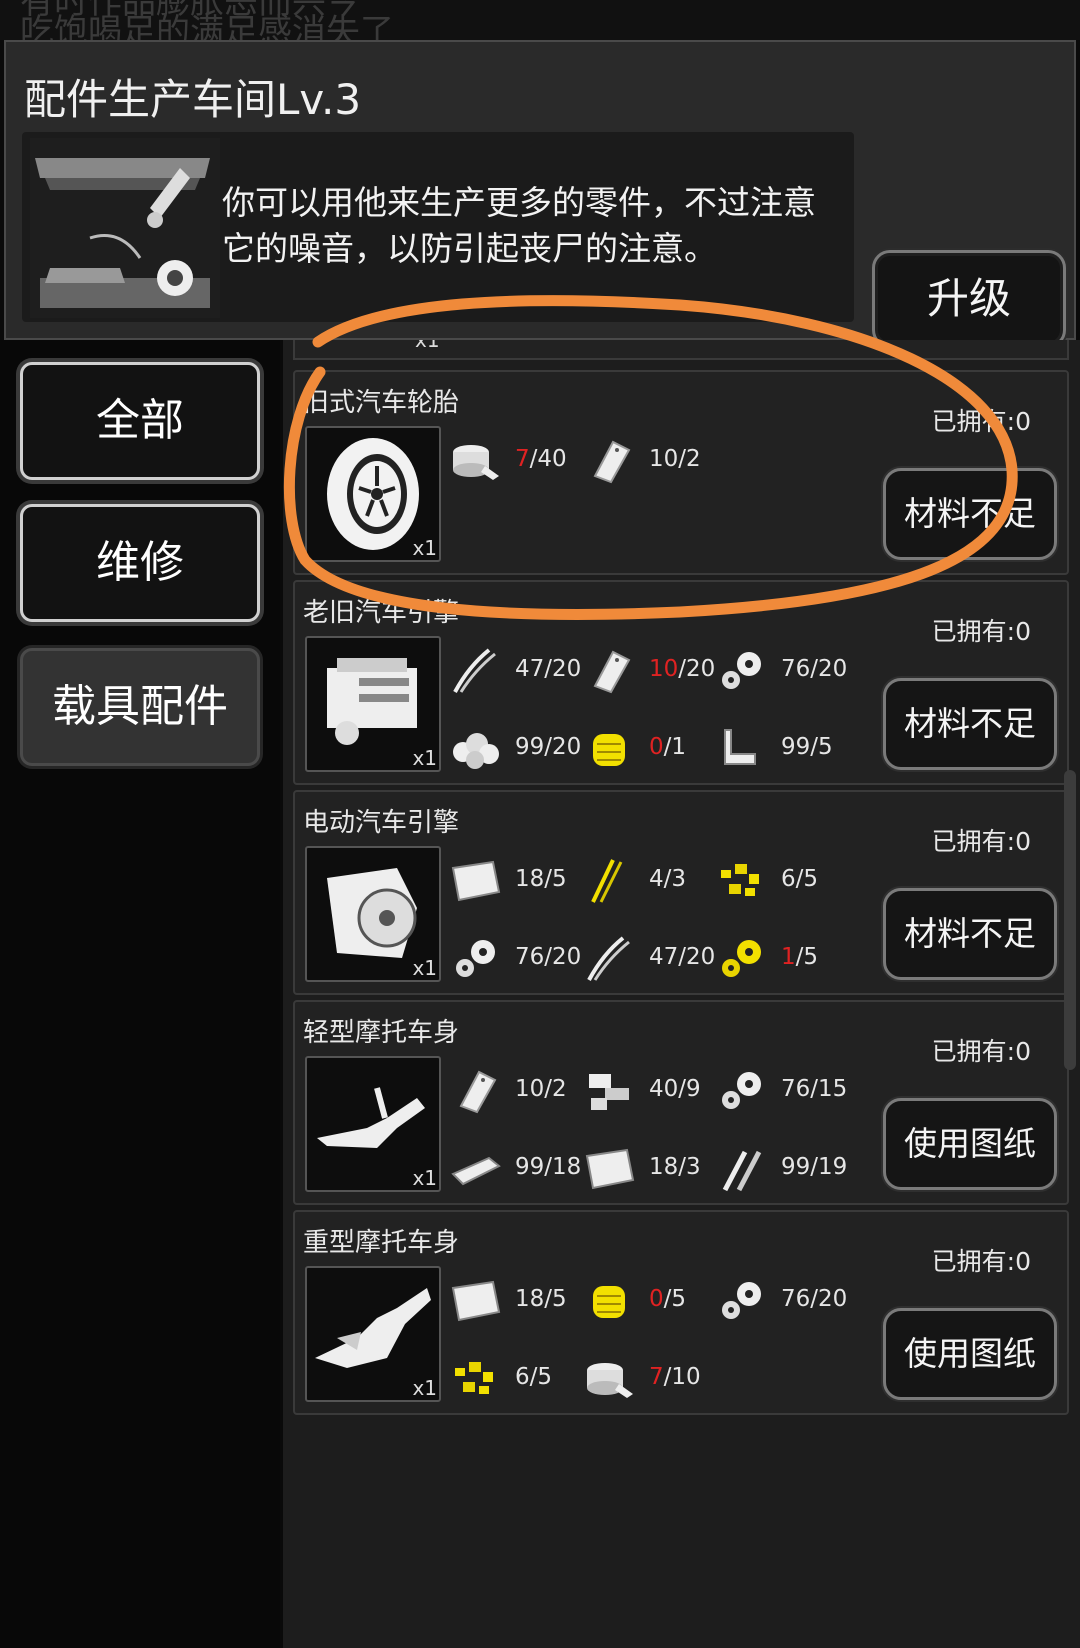 Image resolution: width=1080 pixels, height=1648 pixels. Describe the element at coordinates (140, 421) in the screenshot. I see `category-all: 全部` at that location.